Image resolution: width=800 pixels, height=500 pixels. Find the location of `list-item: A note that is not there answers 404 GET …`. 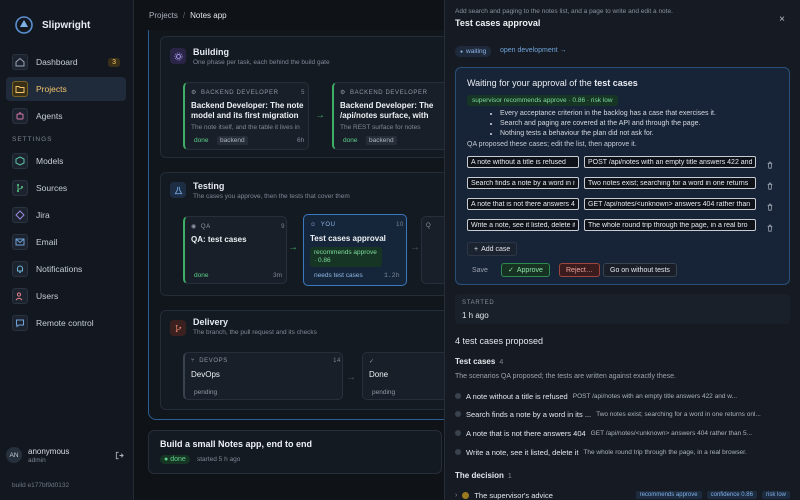

list-item: A note that is not there answers 404 GET … is located at coordinates (622, 433).